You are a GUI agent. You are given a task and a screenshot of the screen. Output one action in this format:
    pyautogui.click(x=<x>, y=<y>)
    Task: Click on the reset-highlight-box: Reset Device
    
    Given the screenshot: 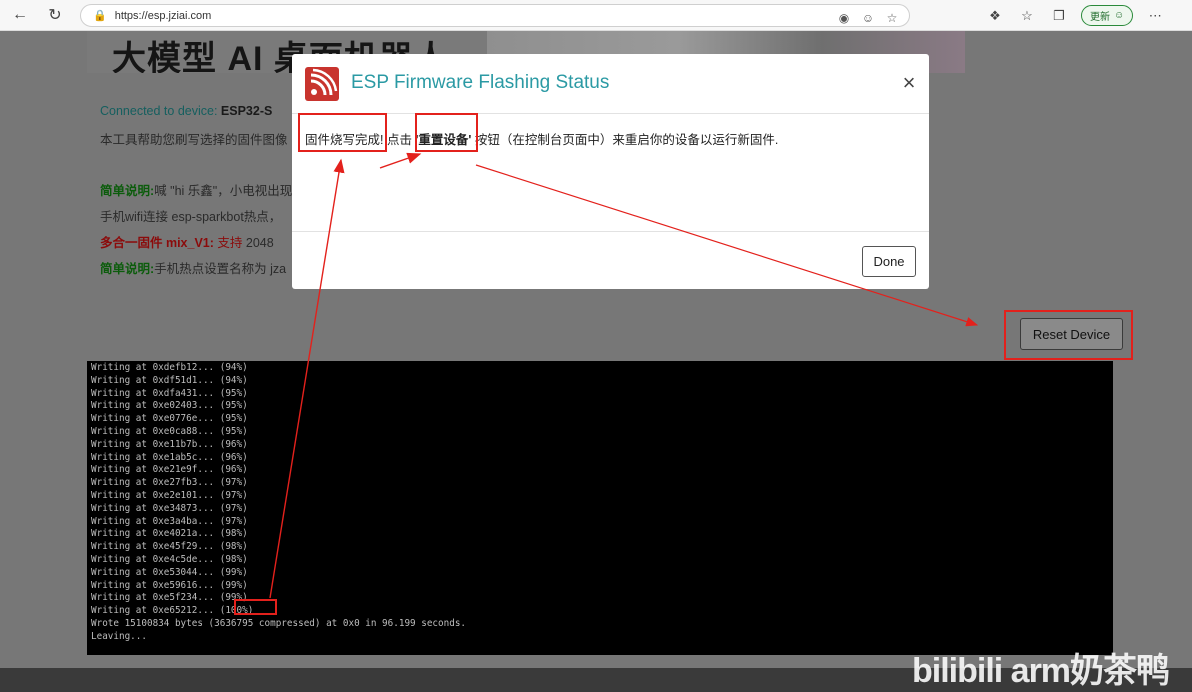 What is the action you would take?
    pyautogui.click(x=1068, y=335)
    